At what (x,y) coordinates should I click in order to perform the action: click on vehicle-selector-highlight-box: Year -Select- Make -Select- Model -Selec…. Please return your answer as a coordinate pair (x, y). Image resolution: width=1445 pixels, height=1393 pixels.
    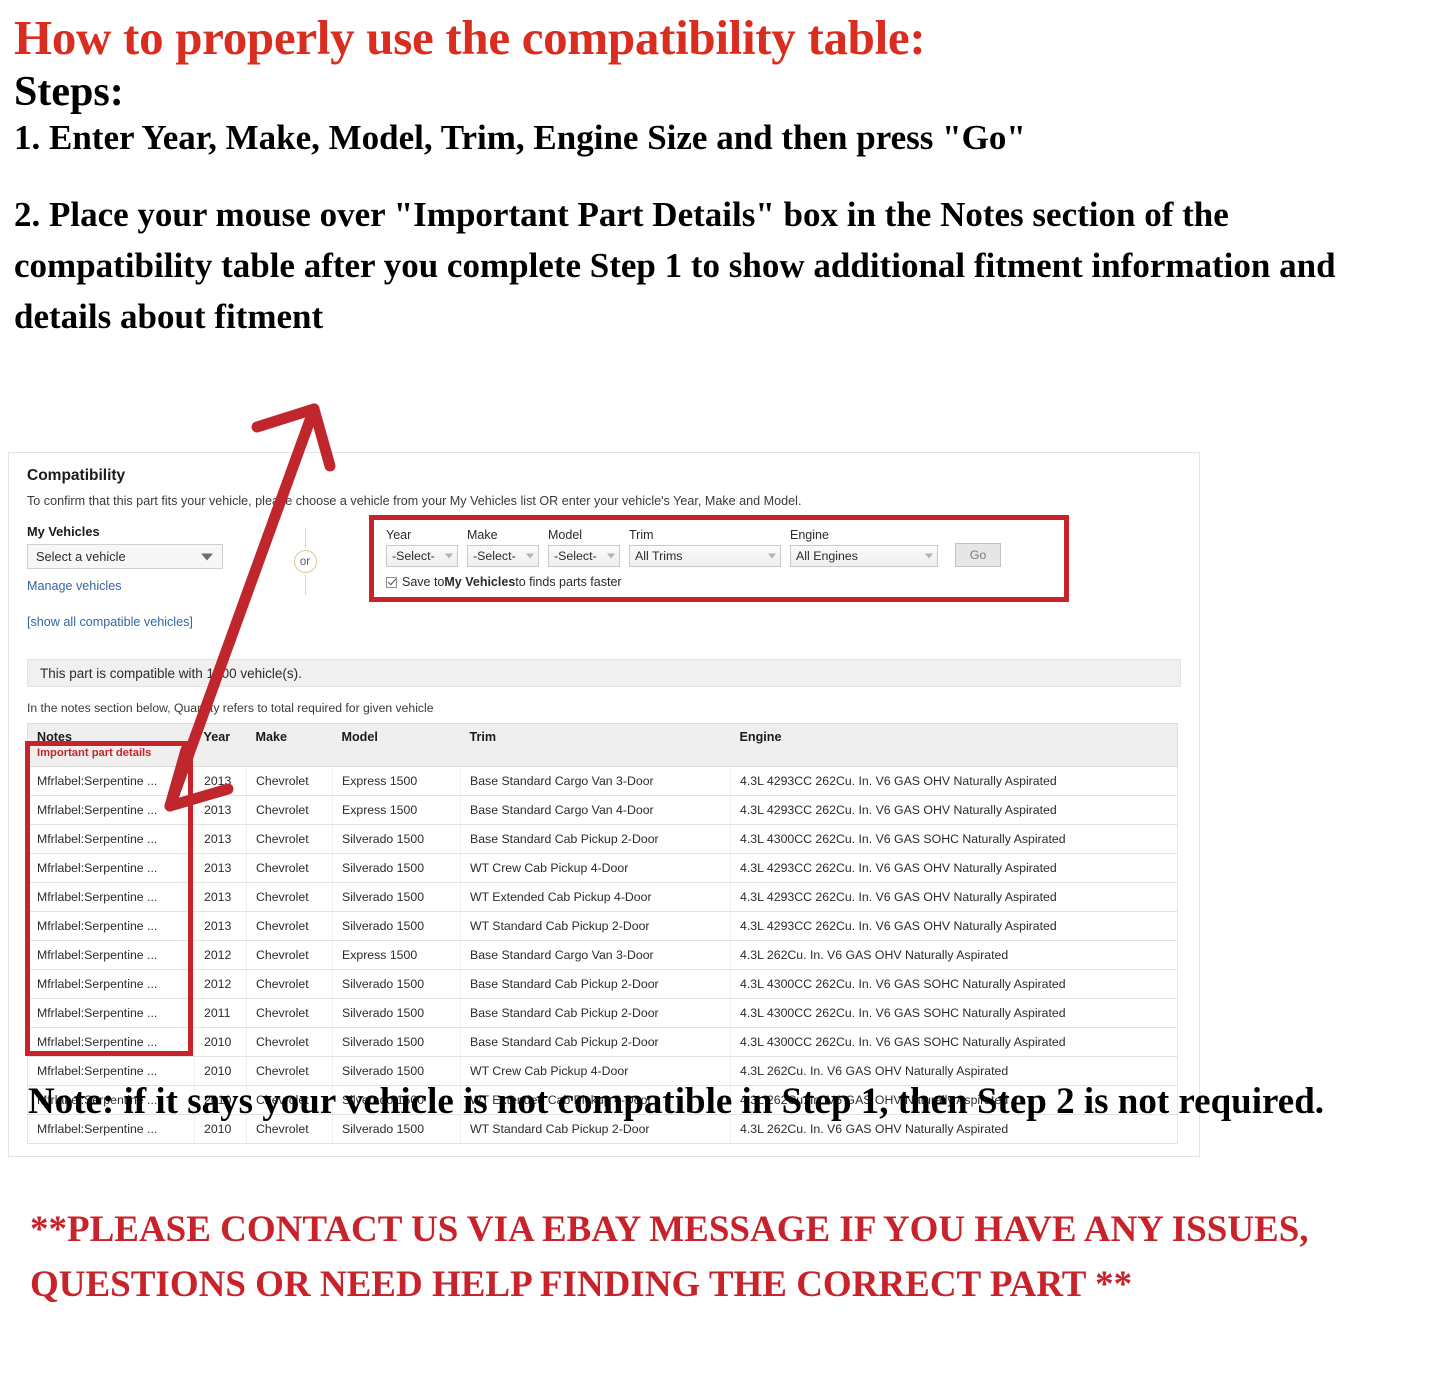
    Looking at the image, I should click on (719, 558).